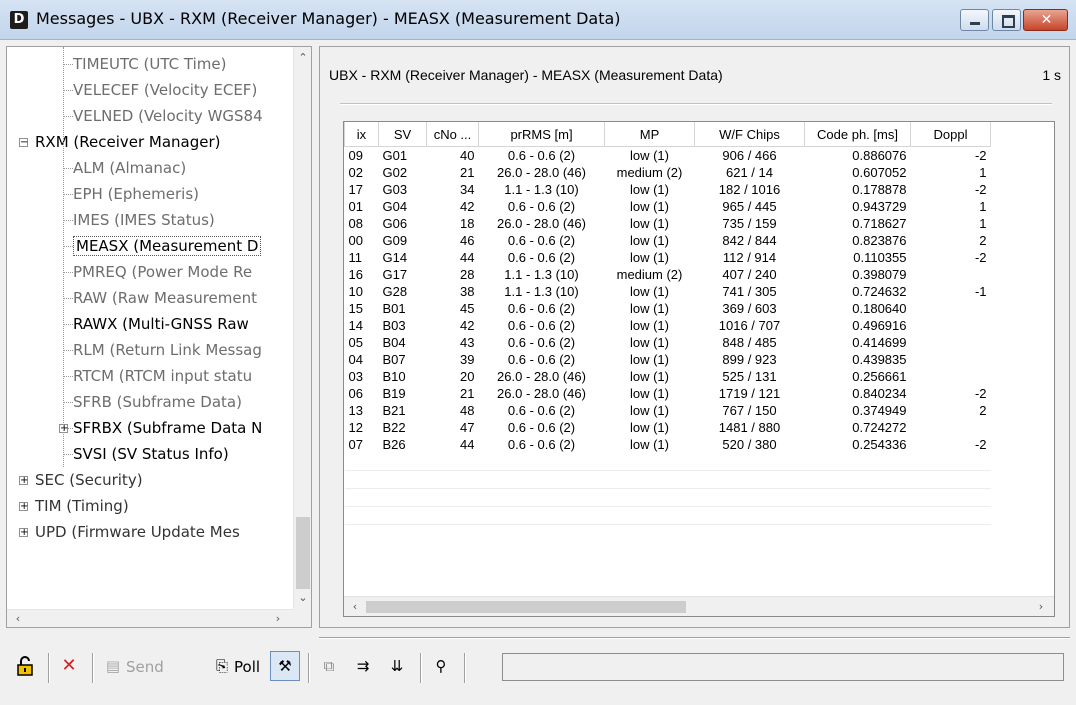 The height and width of the screenshot is (705, 1076). Describe the element at coordinates (541, 134) in the screenshot. I see `column-header: prRMS [m]` at that location.